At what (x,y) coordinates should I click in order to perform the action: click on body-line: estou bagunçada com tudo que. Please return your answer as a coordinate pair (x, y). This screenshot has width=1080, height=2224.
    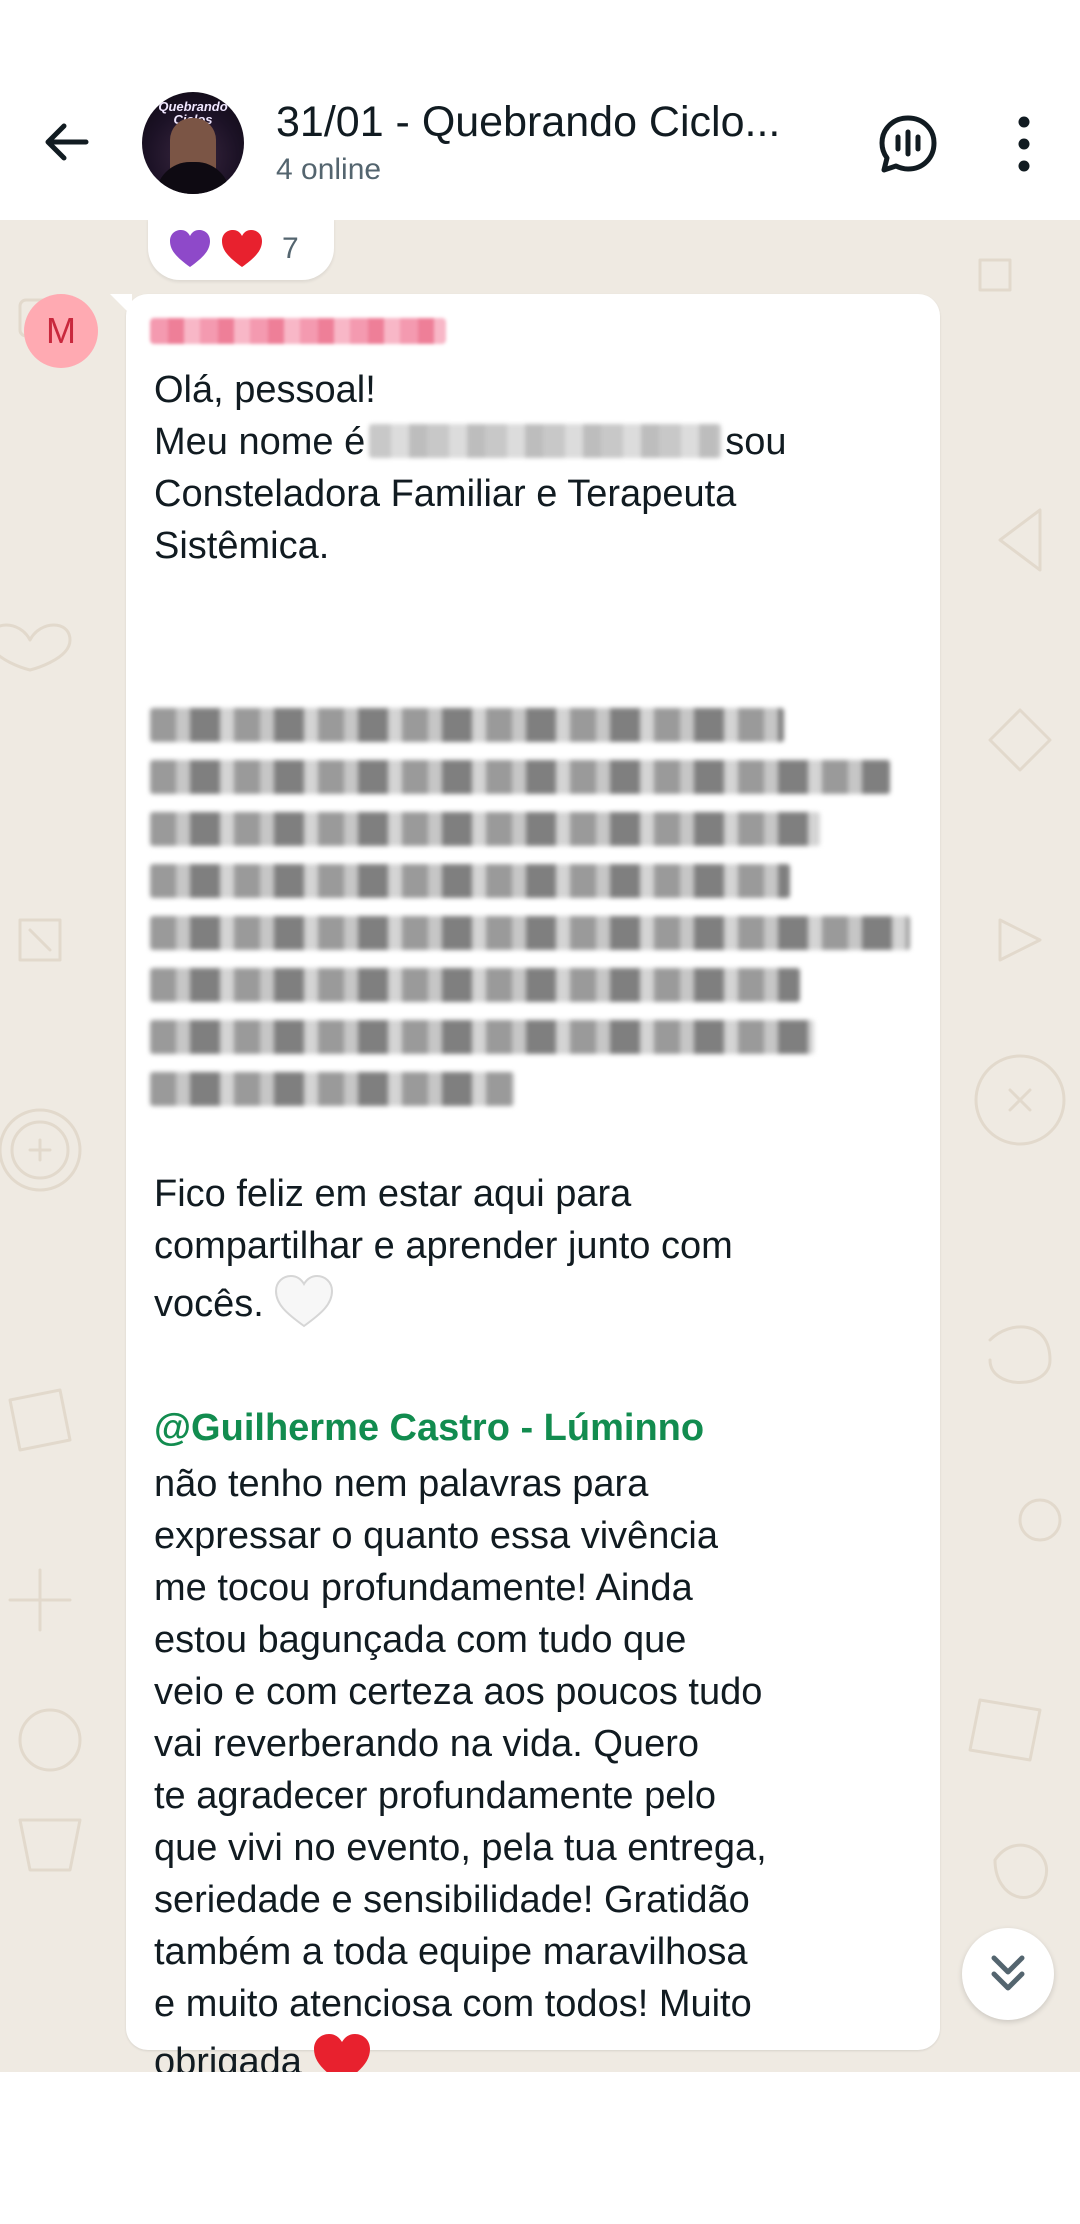
    Looking at the image, I should click on (420, 1640).